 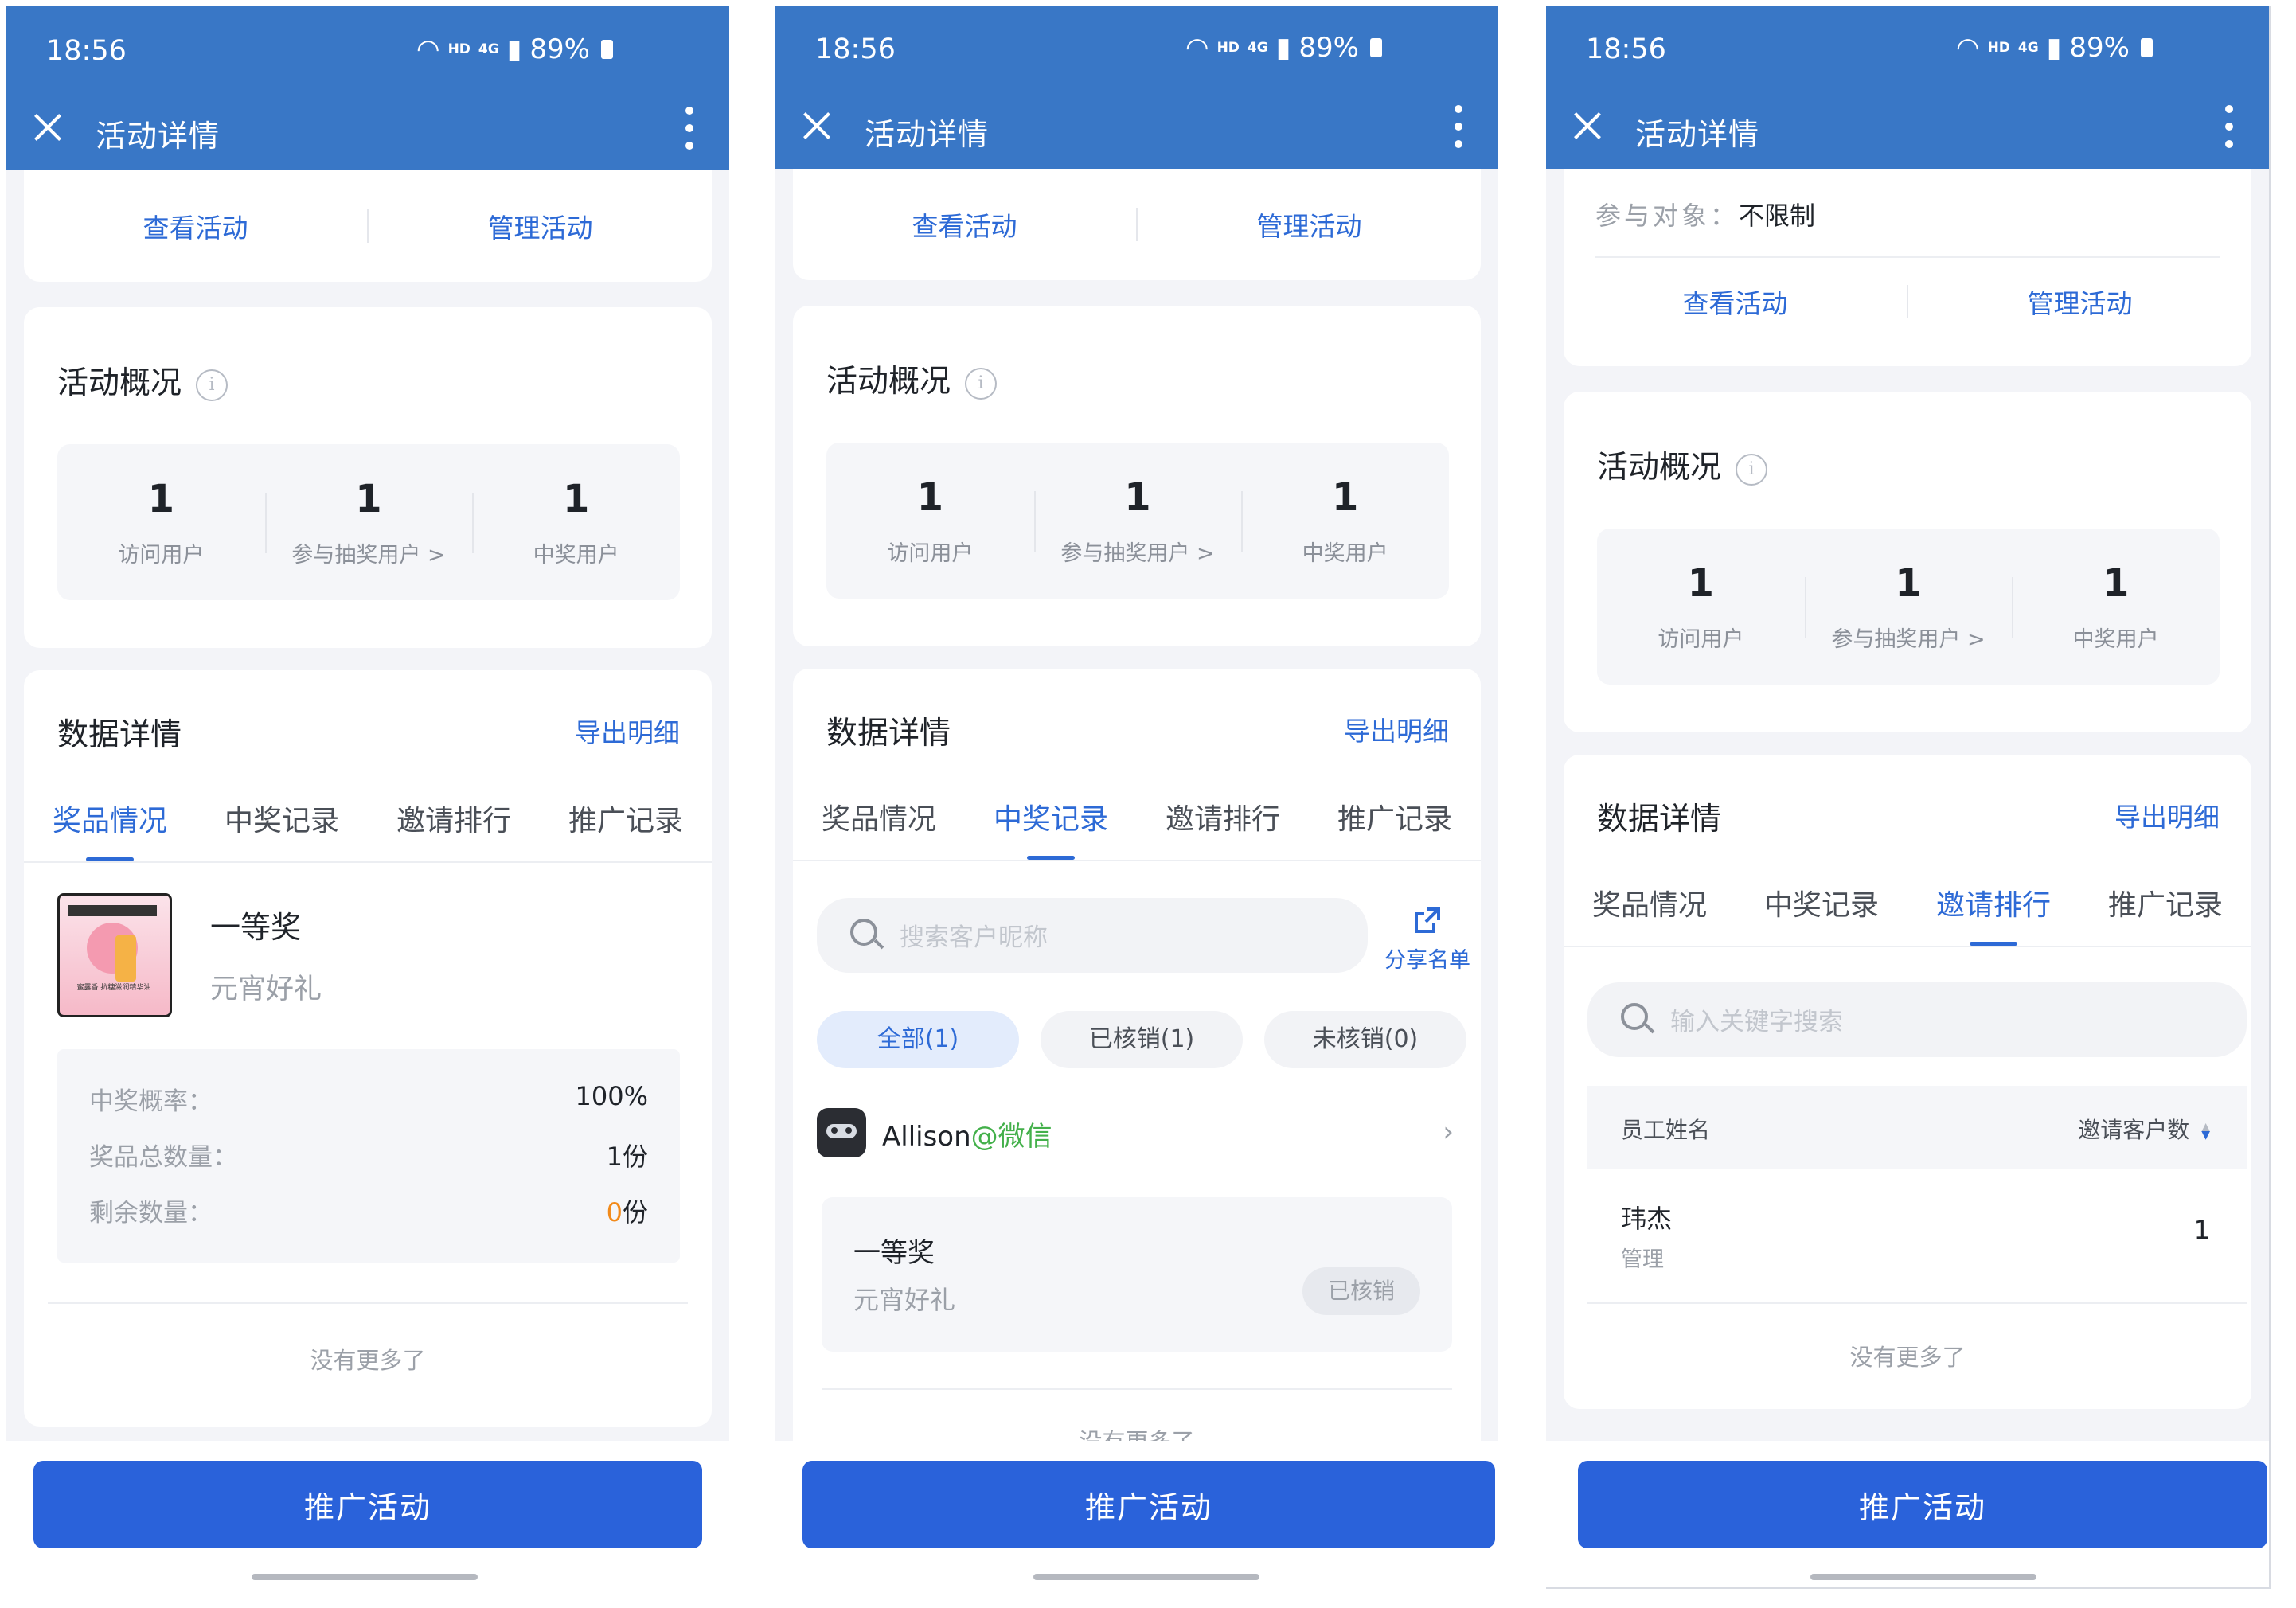 What do you see at coordinates (1137, 1133) in the screenshot?
I see `winner-user-row: Allison@微信 ›` at bounding box center [1137, 1133].